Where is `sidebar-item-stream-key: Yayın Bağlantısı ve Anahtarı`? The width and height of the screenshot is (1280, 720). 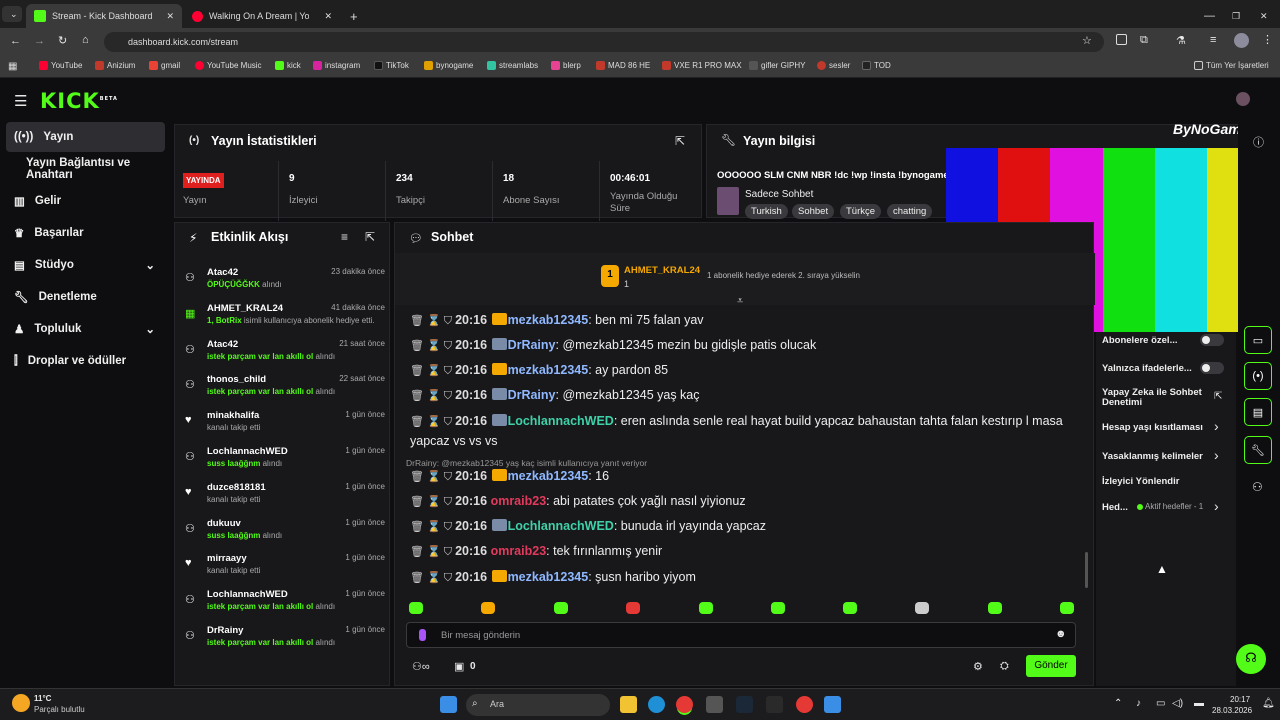 sidebar-item-stream-key: Yayın Bağlantısı ve Anahtarı is located at coordinates (91, 169).